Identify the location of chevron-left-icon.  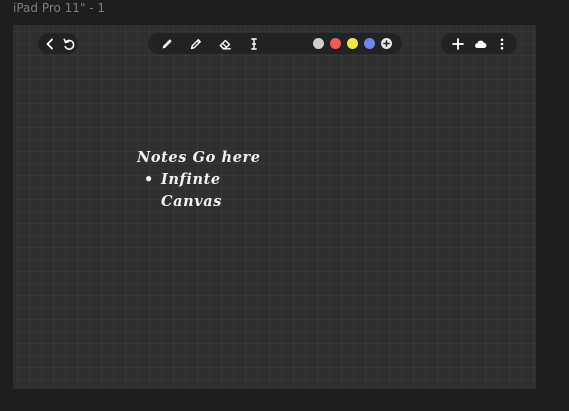
(50, 44).